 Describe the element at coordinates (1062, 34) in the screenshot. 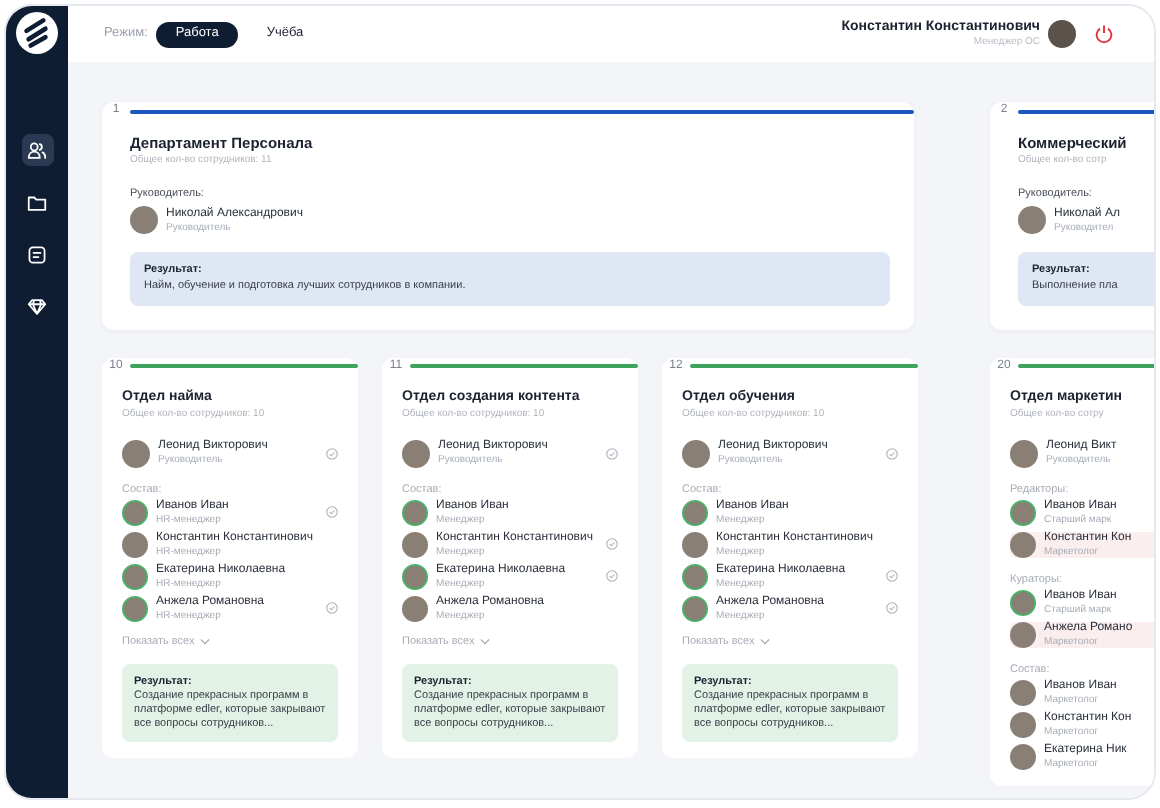

I see `user-avatar` at that location.